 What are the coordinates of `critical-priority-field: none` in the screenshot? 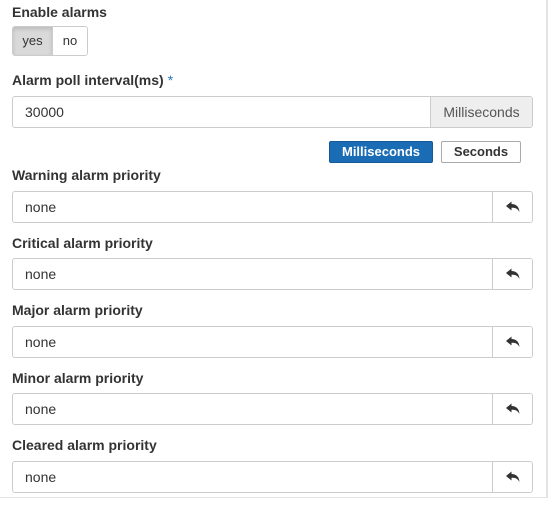 It's located at (272, 274).